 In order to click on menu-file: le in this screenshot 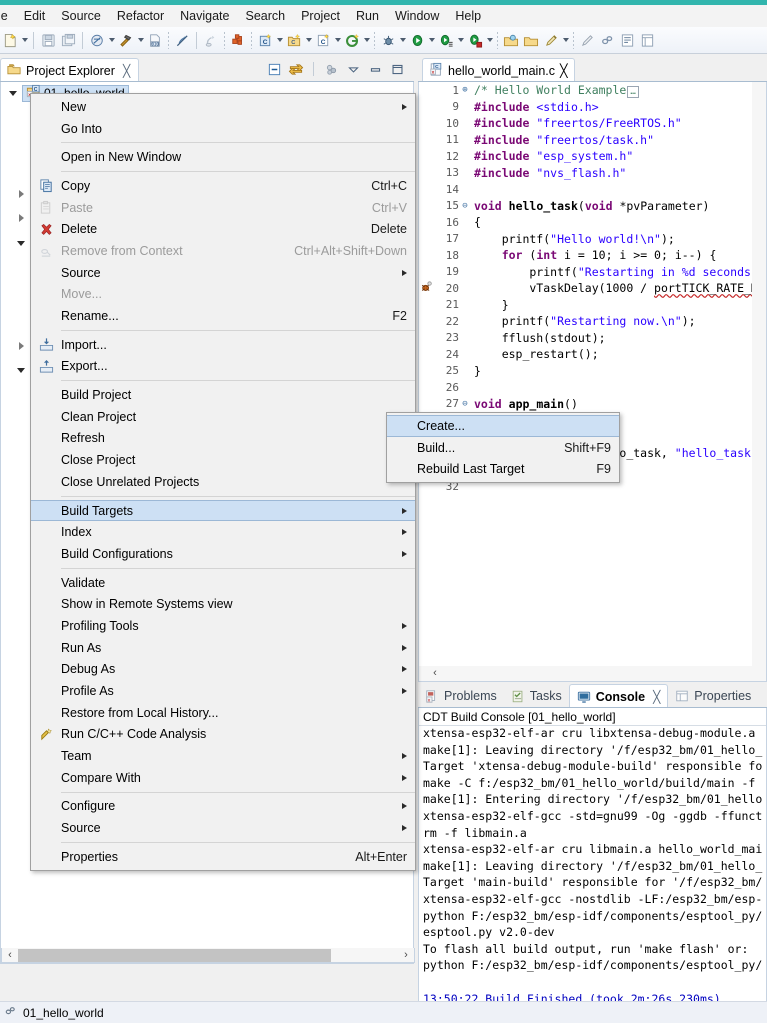, I will do `click(8, 16)`.